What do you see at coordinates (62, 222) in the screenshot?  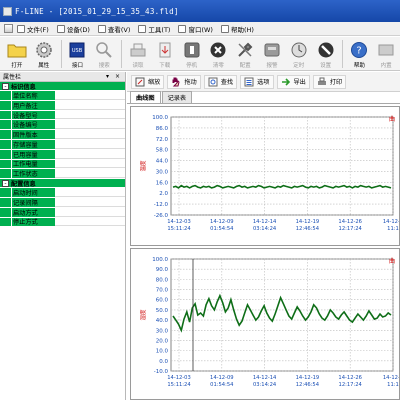 I see `property-row: 停止方式` at bounding box center [62, 222].